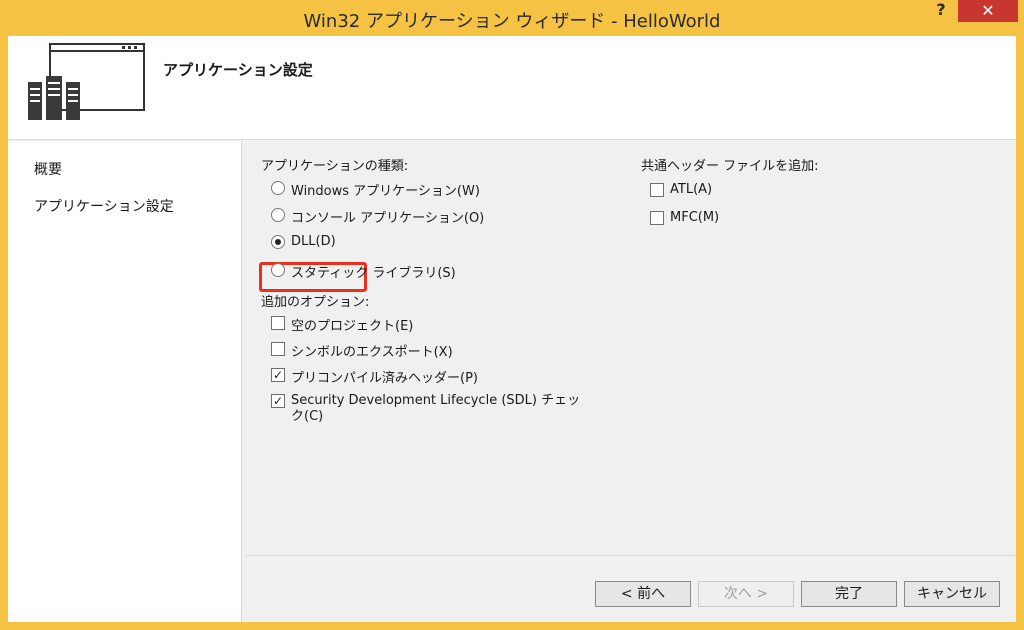 The height and width of the screenshot is (630, 1024). What do you see at coordinates (238, 70) in the screenshot?
I see `page-title: アプリケーション設定` at bounding box center [238, 70].